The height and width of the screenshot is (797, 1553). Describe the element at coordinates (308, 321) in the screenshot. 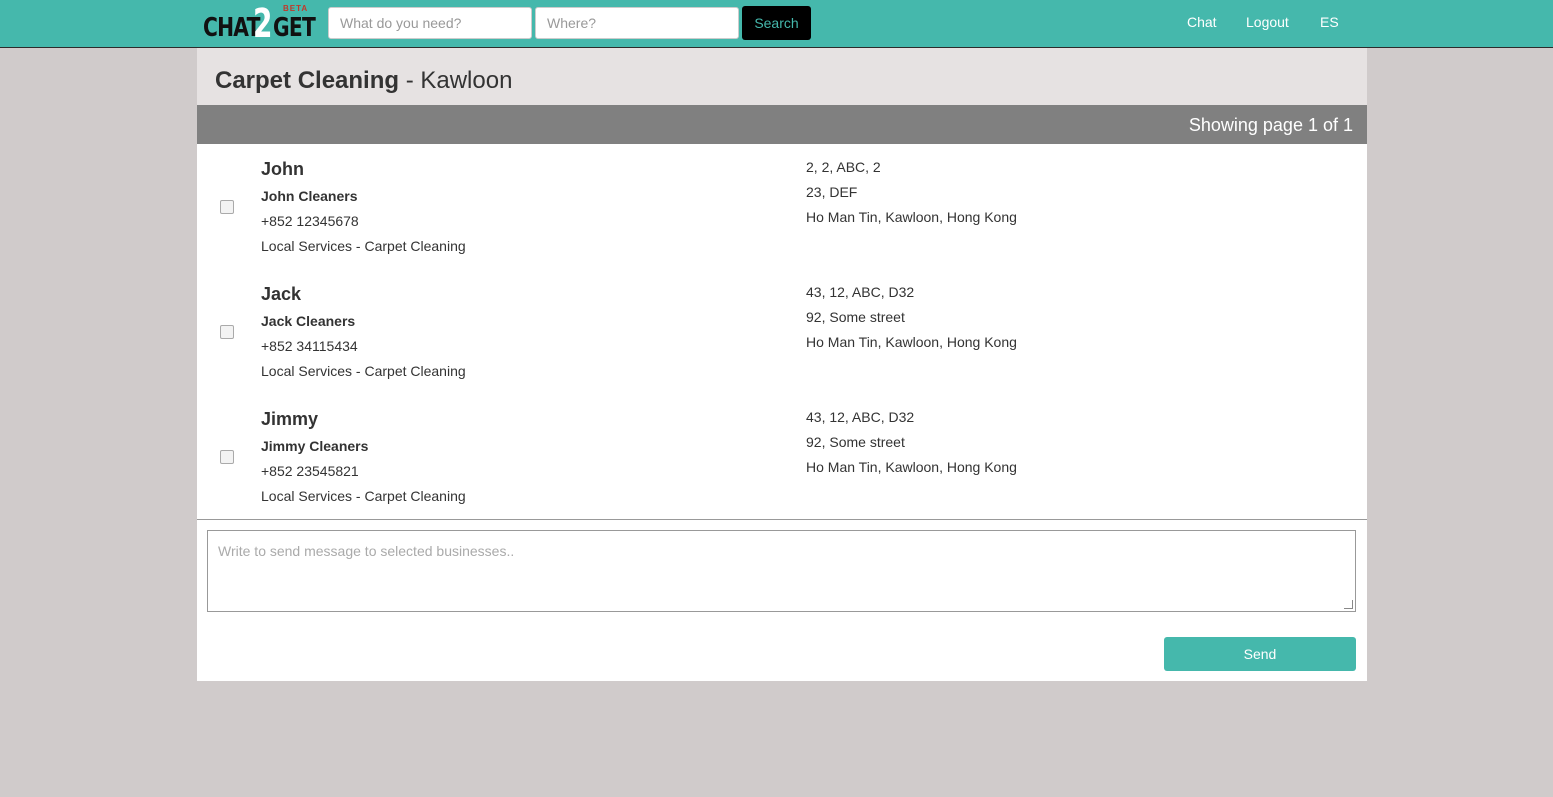

I see `business-name: Jack Cleaners` at that location.